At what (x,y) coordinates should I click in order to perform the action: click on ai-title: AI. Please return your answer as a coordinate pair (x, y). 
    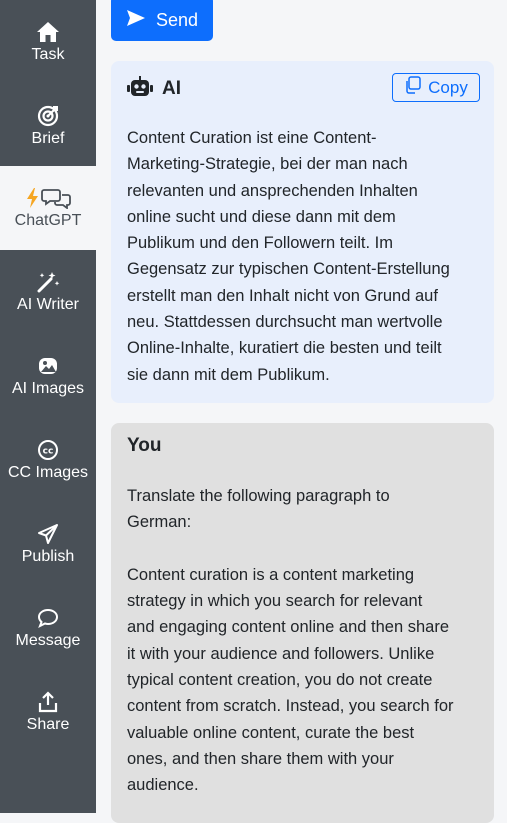
    Looking at the image, I should click on (171, 88).